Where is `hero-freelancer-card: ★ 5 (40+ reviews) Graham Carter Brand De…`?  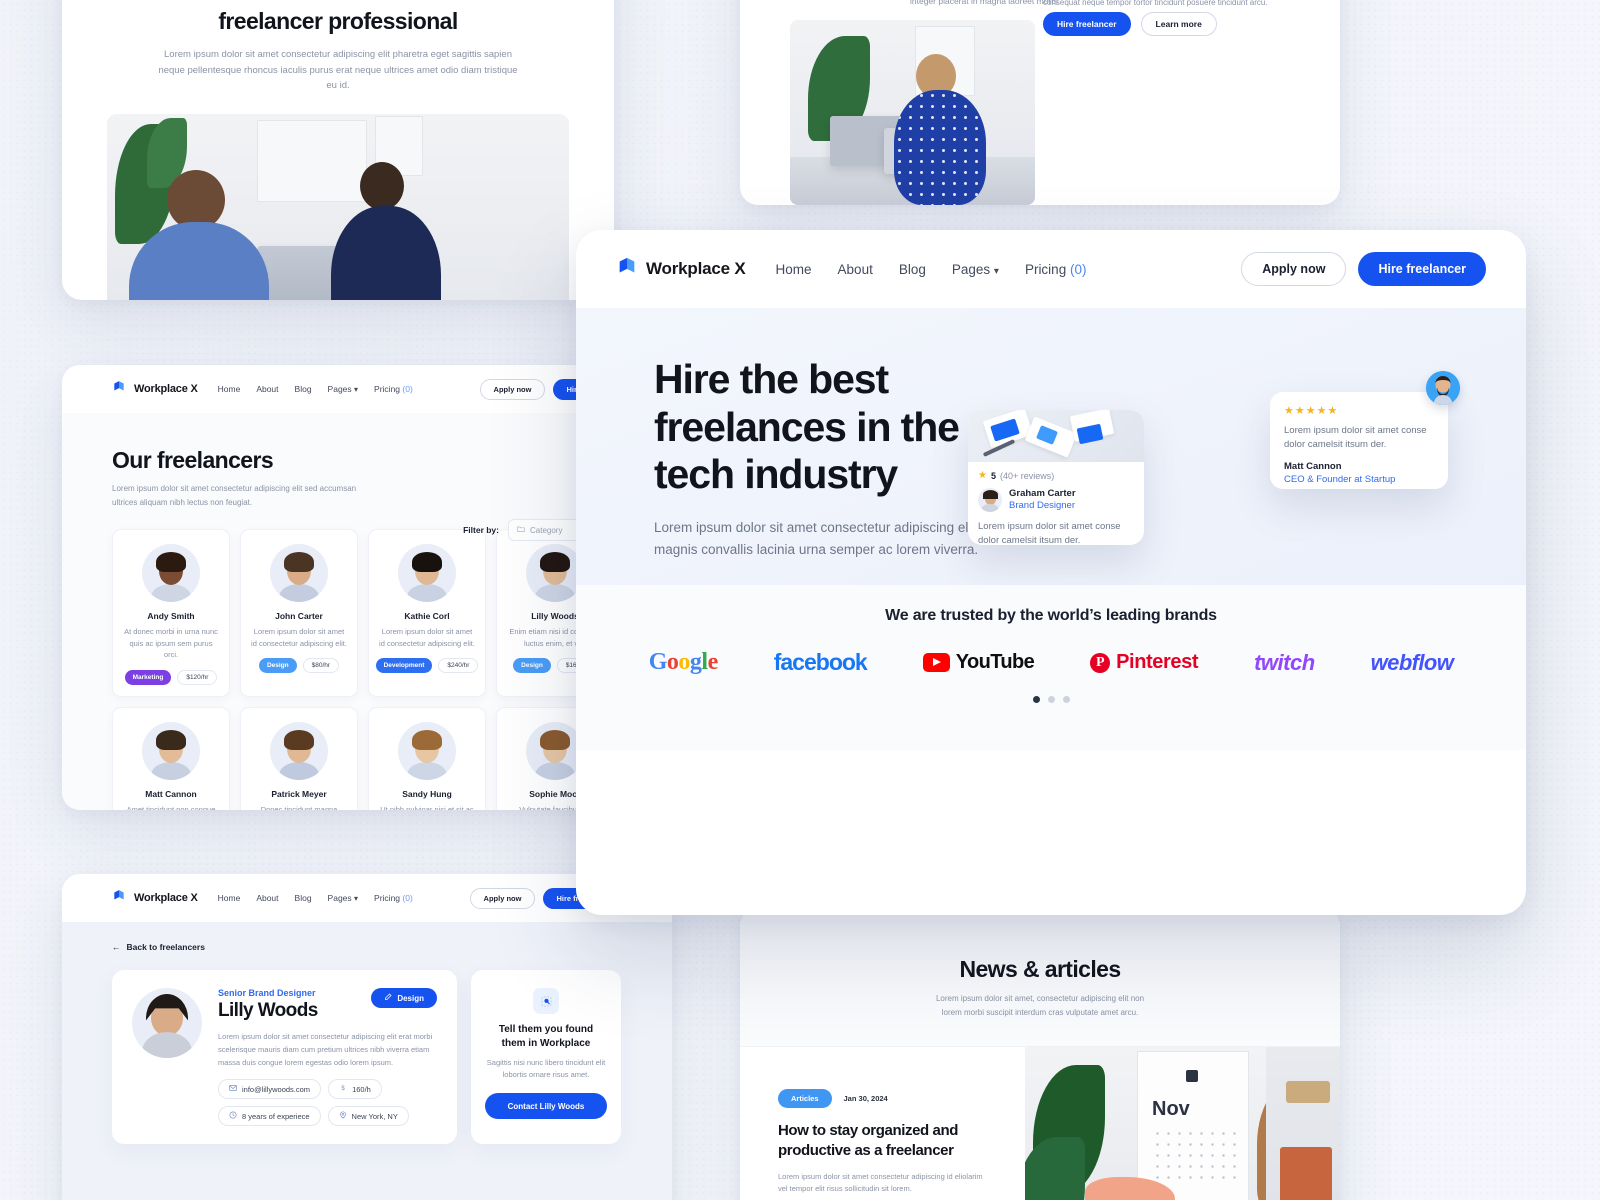
hero-freelancer-card: ★ 5 (40+ reviews) Graham Carter Brand De… is located at coordinates (1056, 477).